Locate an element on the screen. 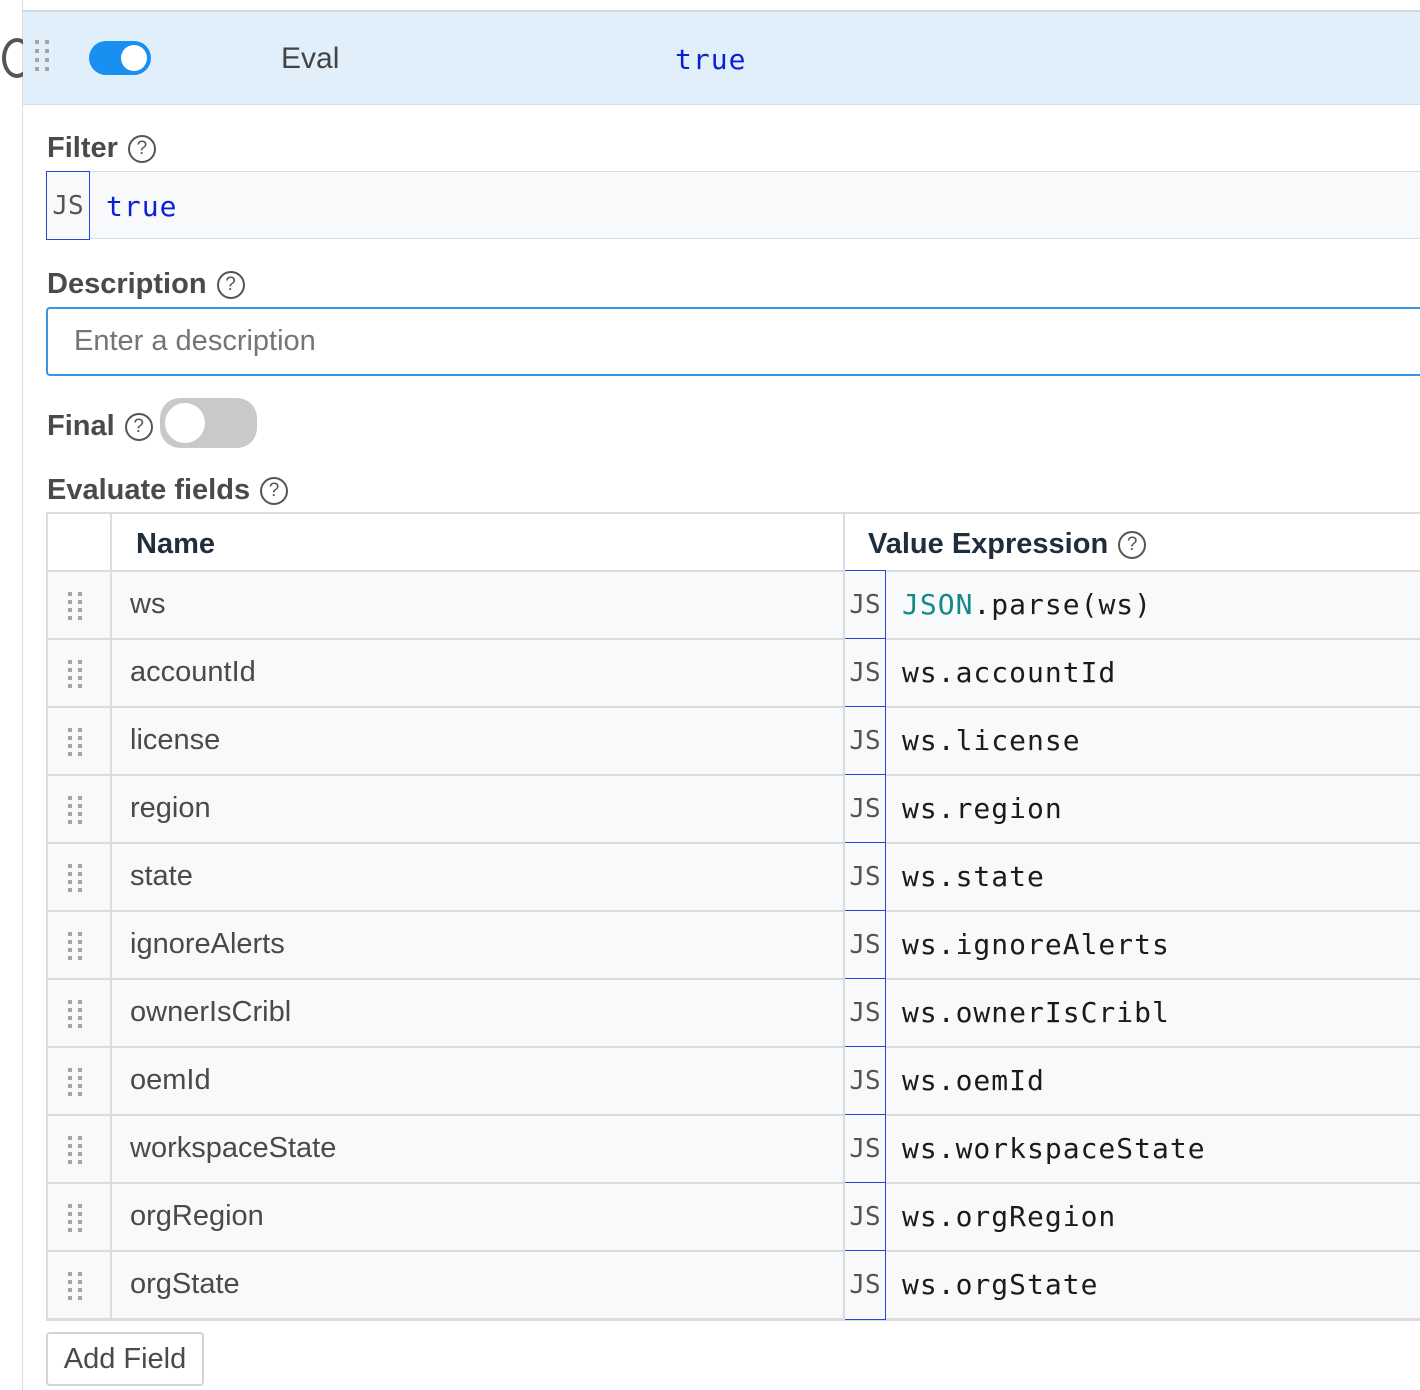 This screenshot has width=1420, height=1390. table-row: orgRegion JS ws.orgRegion is located at coordinates (734, 1217).